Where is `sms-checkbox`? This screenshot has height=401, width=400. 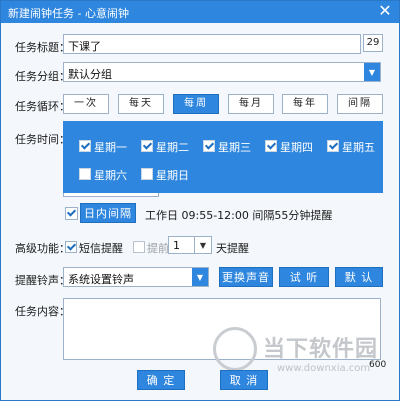 sms-checkbox is located at coordinates (71, 247).